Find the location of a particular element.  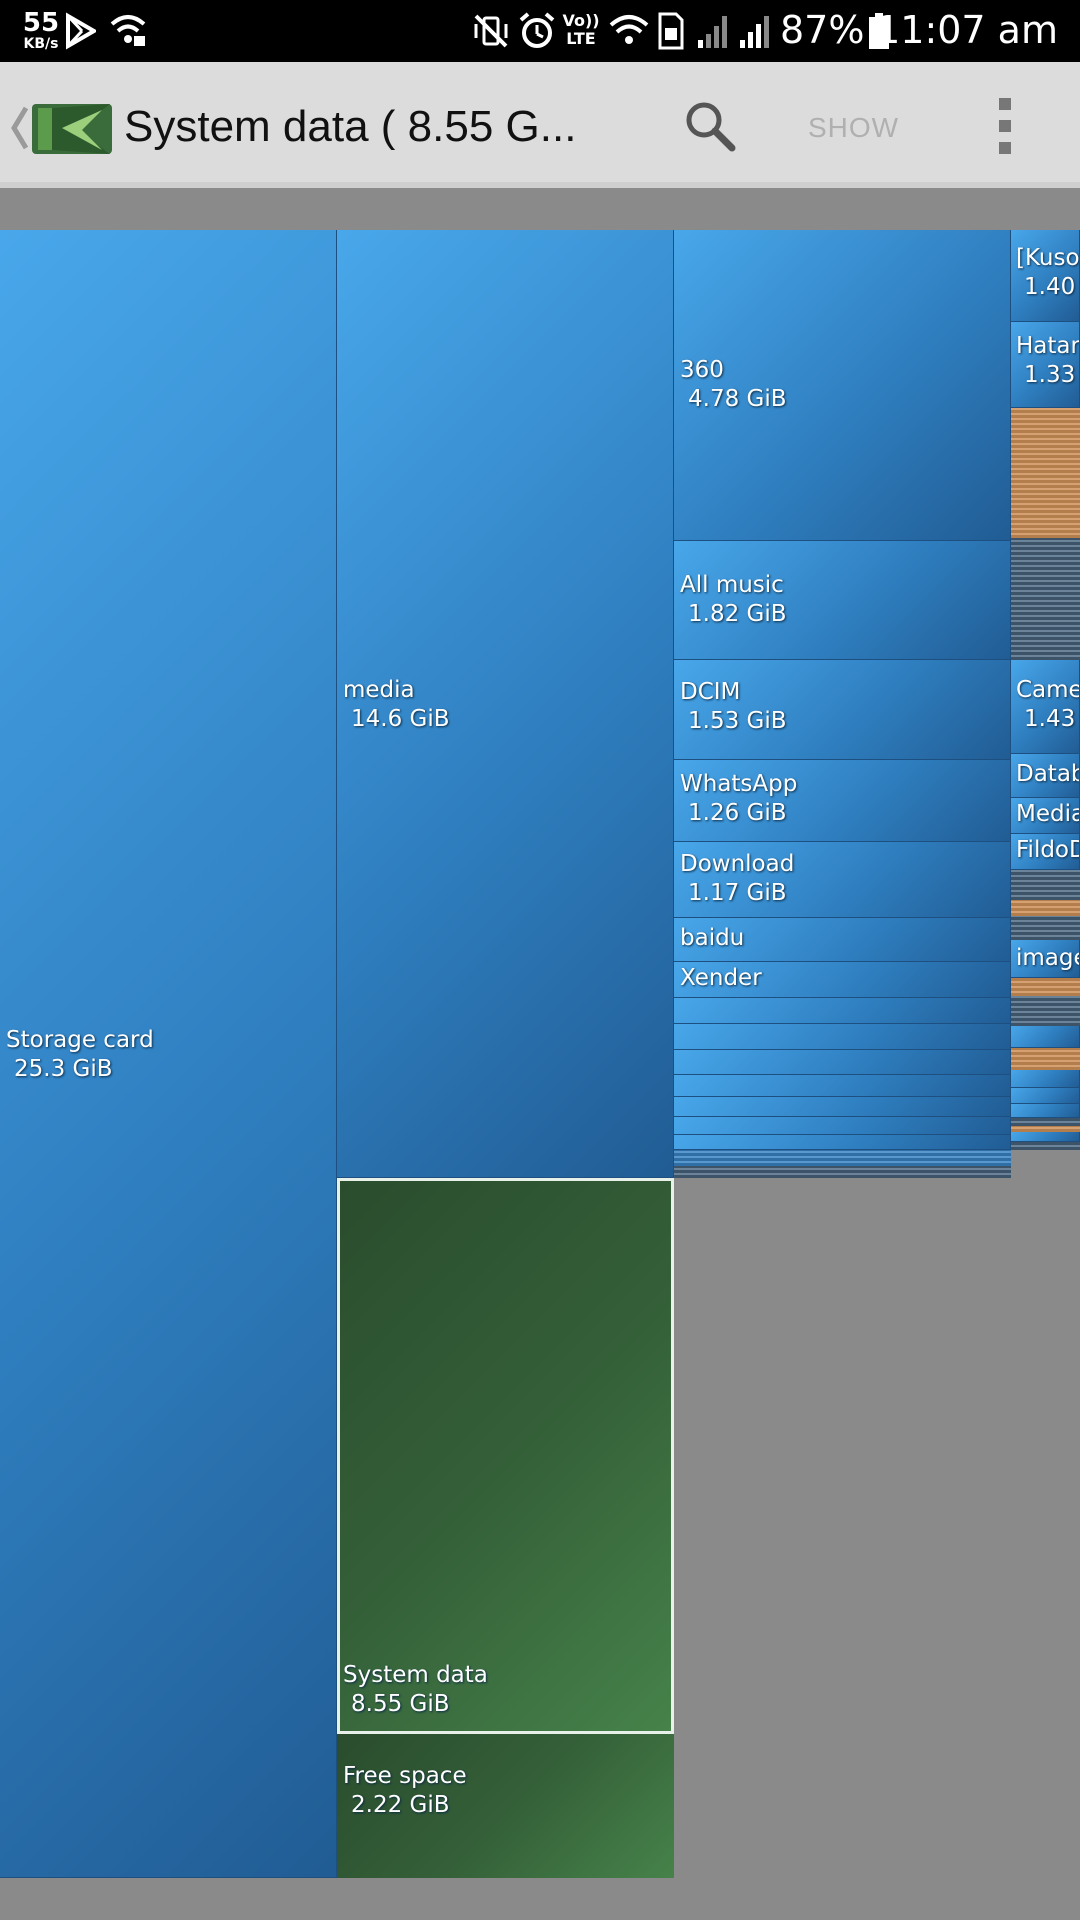

app-toolbar: System data ( 8.55 G... SHOW is located at coordinates (540, 124).